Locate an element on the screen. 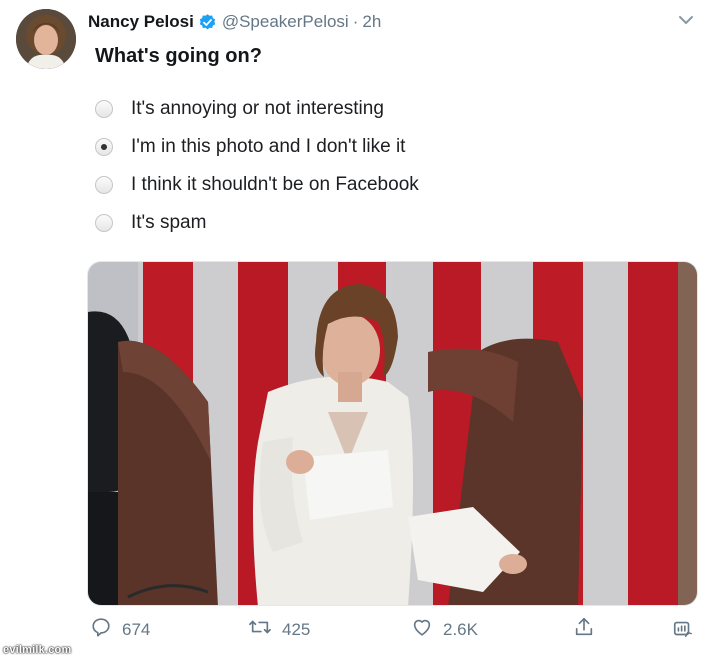 Image resolution: width=720 pixels, height=658 pixels. avatar is located at coordinates (46, 39).